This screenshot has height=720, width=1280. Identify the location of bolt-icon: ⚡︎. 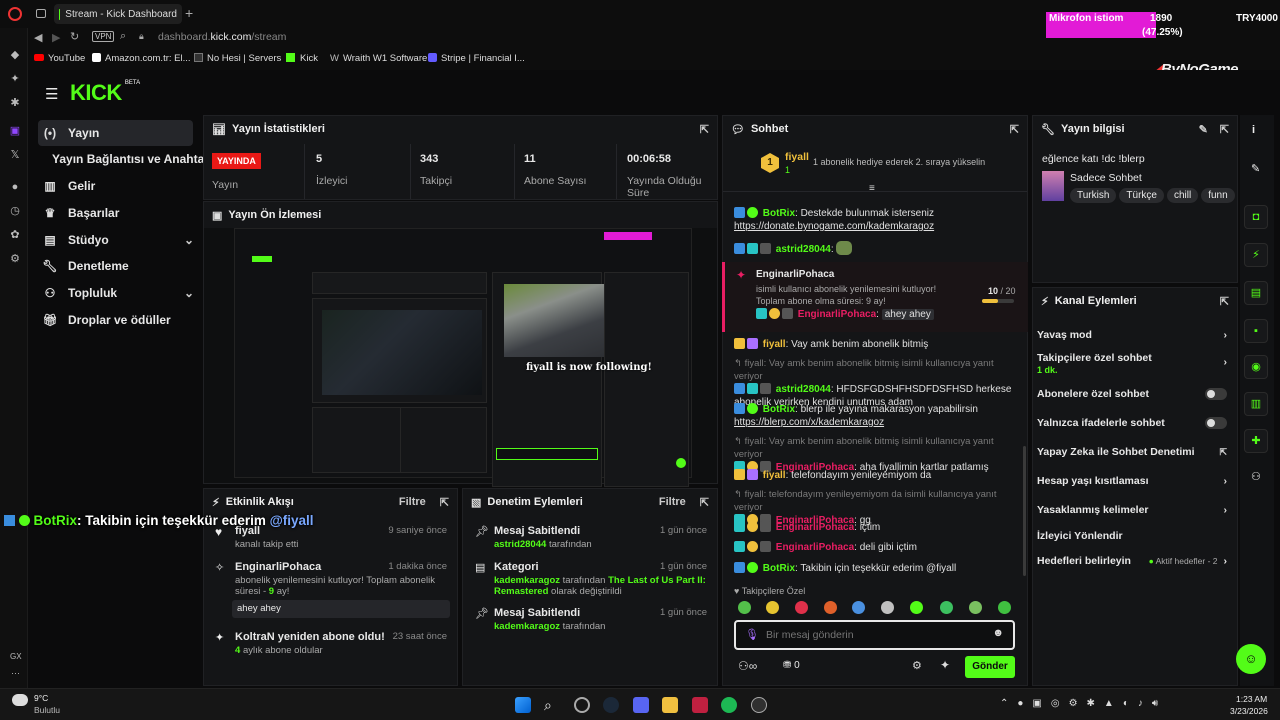
(1256, 255).